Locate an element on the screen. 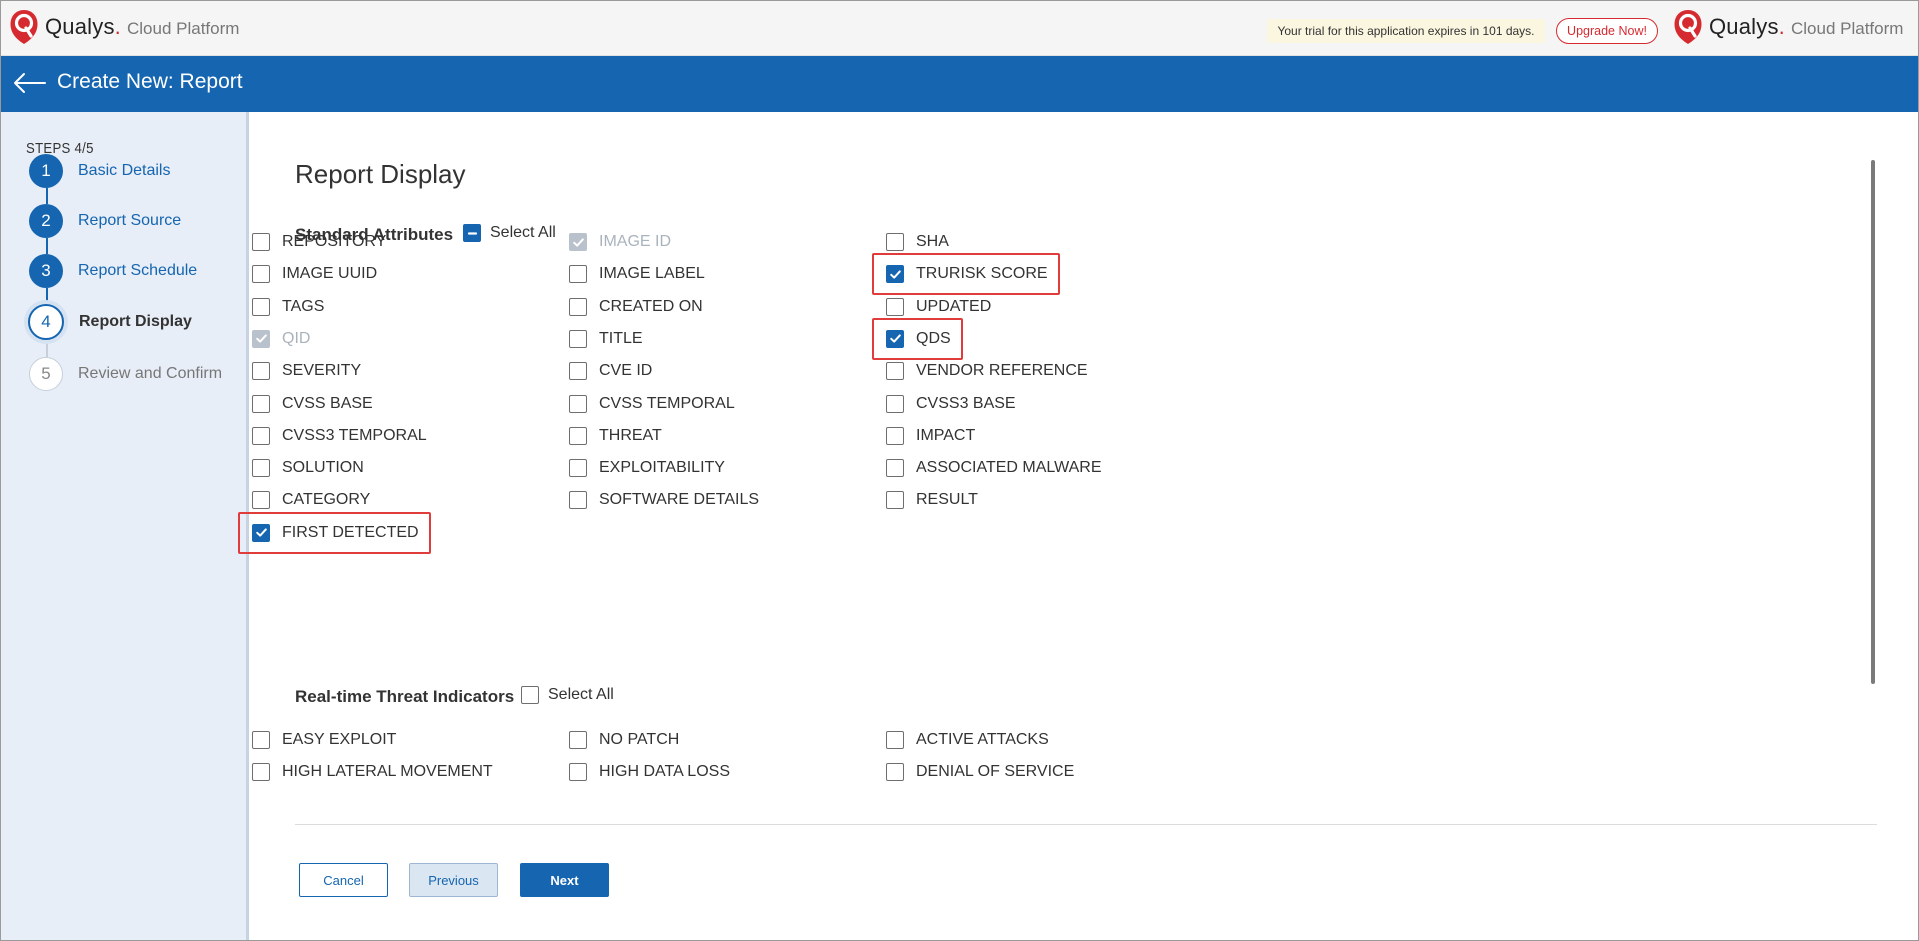  option-image-label: IMAGE LABEL is located at coordinates (637, 274).